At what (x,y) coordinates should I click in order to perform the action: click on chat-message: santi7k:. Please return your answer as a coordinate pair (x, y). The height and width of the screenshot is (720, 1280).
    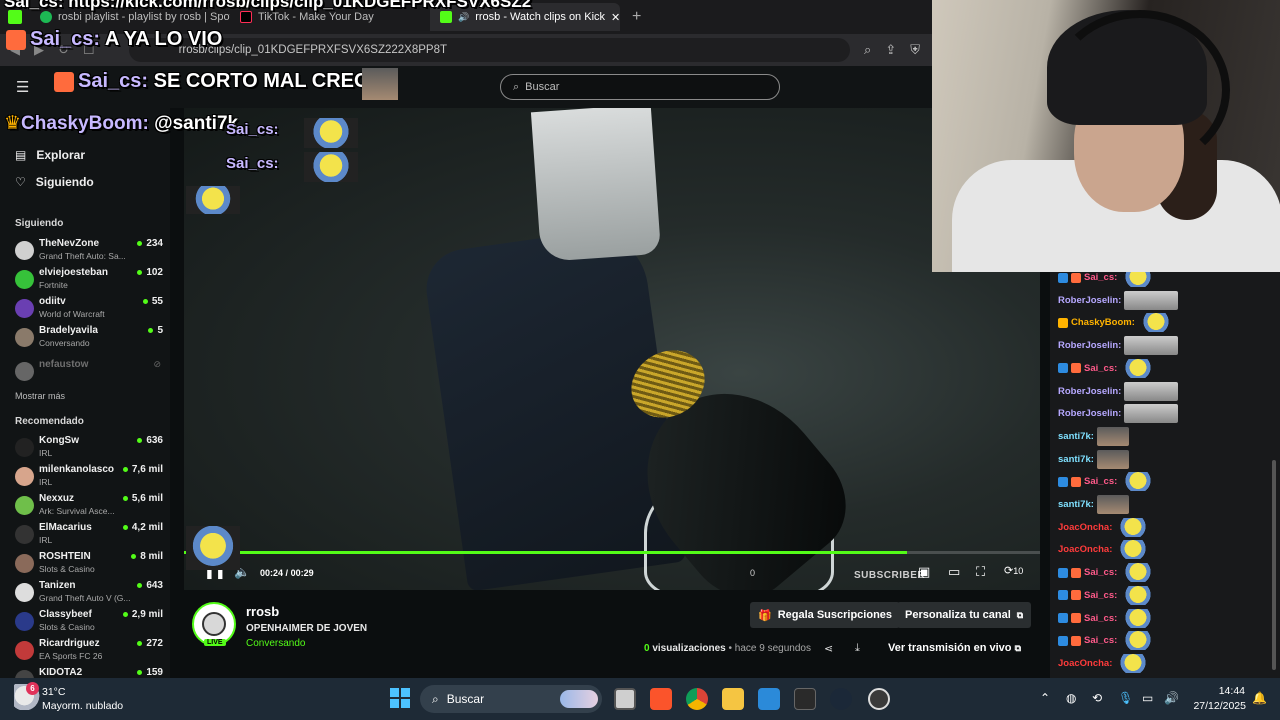
    Looking at the image, I should click on (1093, 459).